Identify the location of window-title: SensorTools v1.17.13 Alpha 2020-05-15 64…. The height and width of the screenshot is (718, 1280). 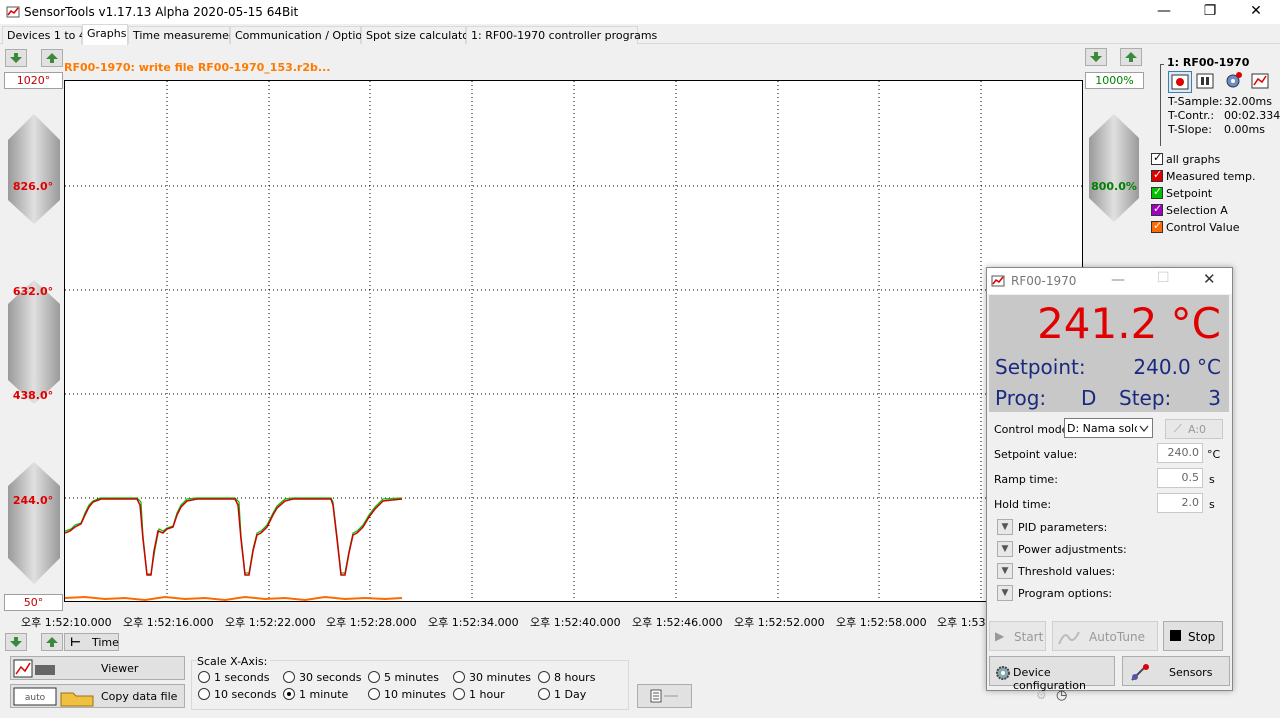
(161, 12).